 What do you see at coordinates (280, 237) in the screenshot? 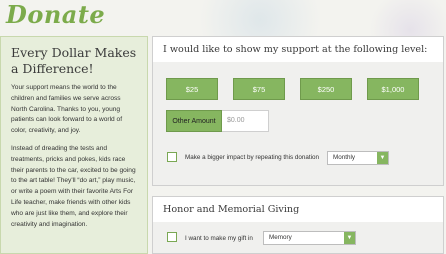
I see `gift-type-select-value: Memory` at bounding box center [280, 237].